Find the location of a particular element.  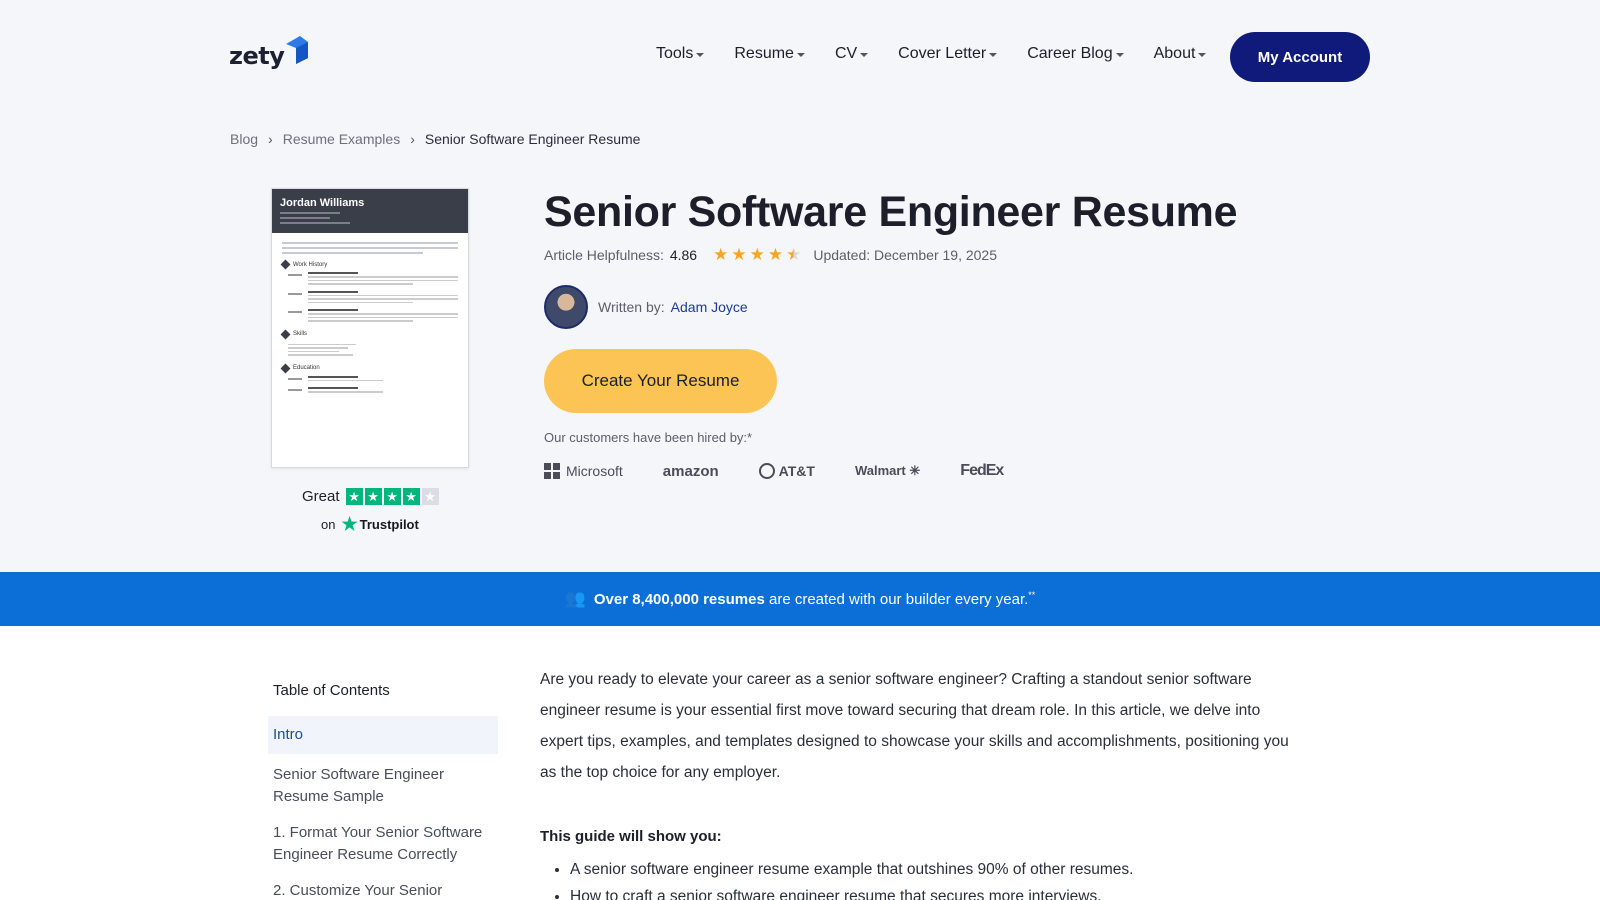

nav-cover-letter-label: Cover Letter is located at coordinates (942, 53).